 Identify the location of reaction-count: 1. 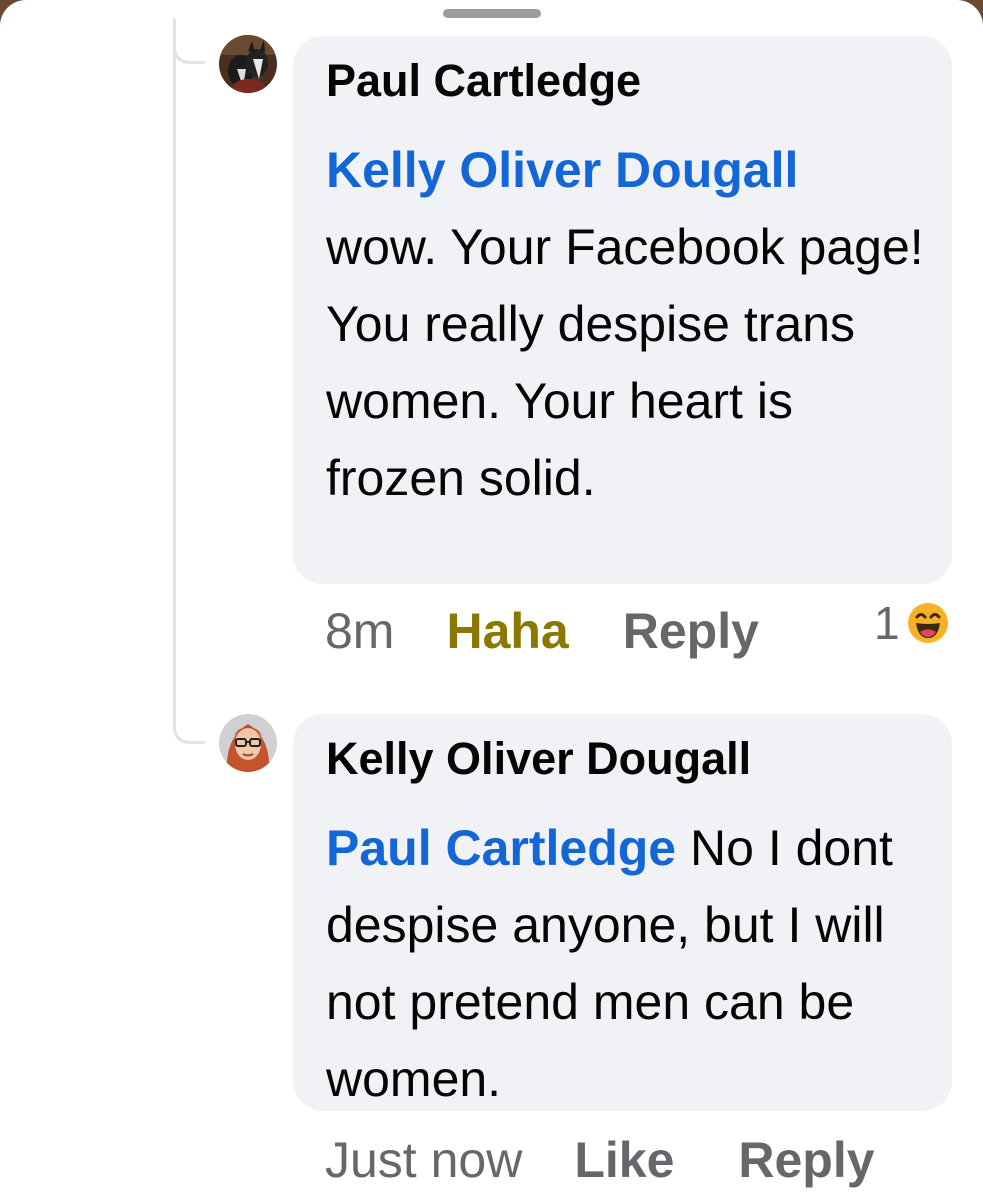
(887, 623).